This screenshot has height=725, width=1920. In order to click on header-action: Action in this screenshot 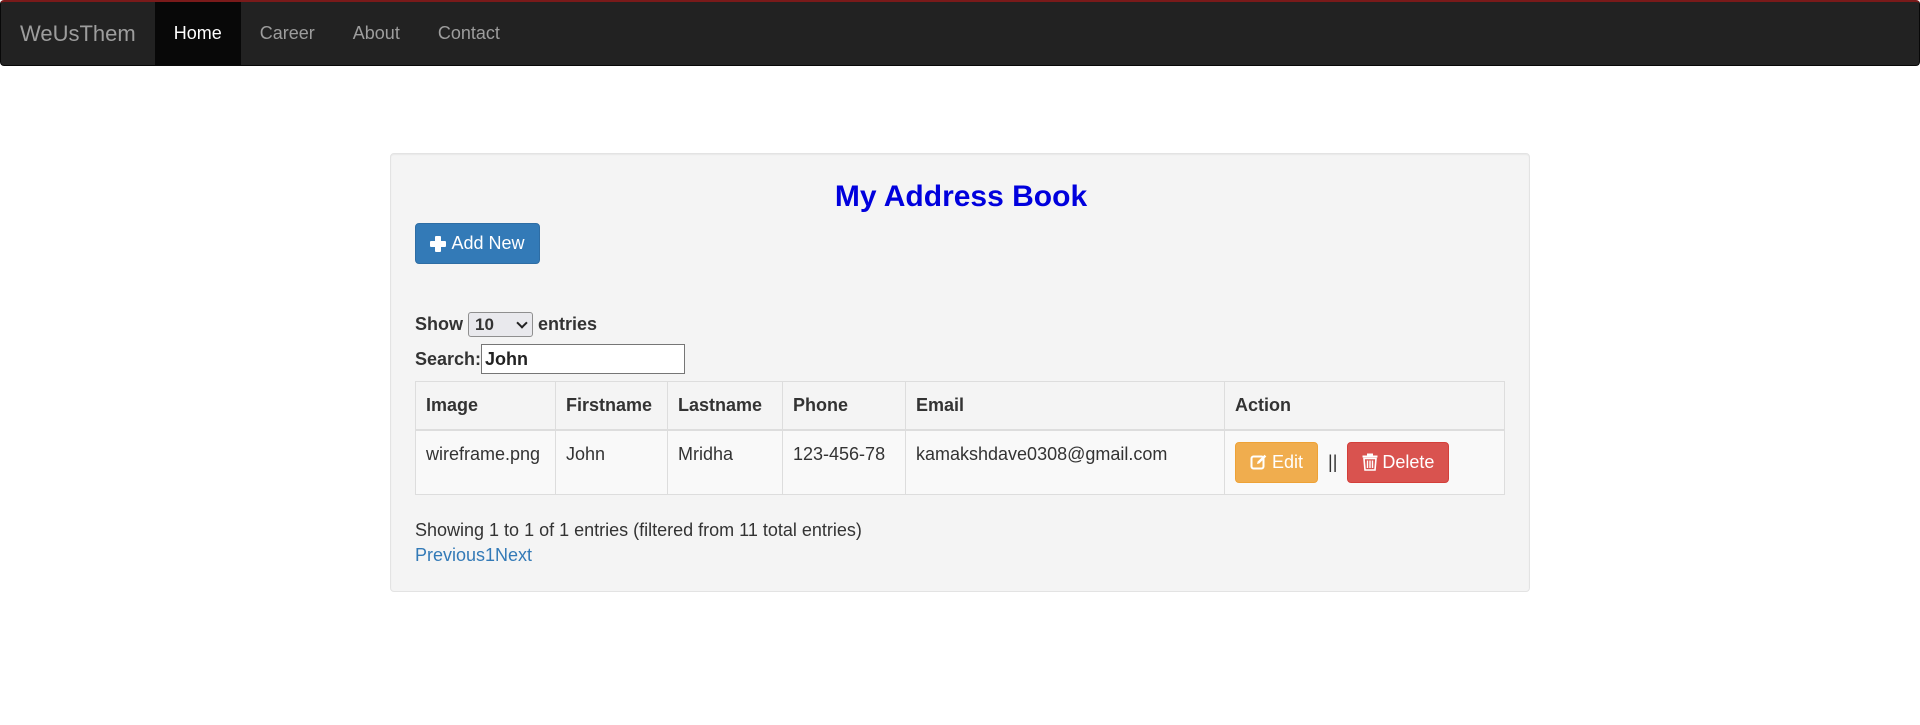, I will do `click(1364, 406)`.